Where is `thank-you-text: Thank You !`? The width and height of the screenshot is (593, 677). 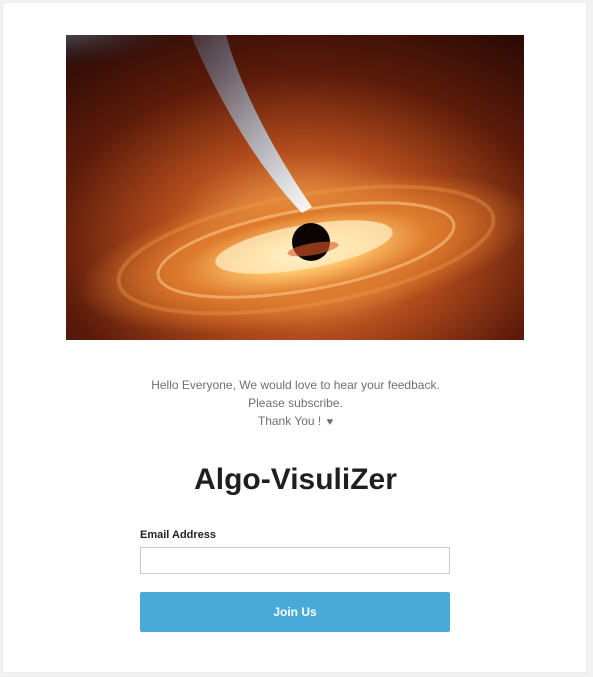
thank-you-text: Thank You ! is located at coordinates (289, 421).